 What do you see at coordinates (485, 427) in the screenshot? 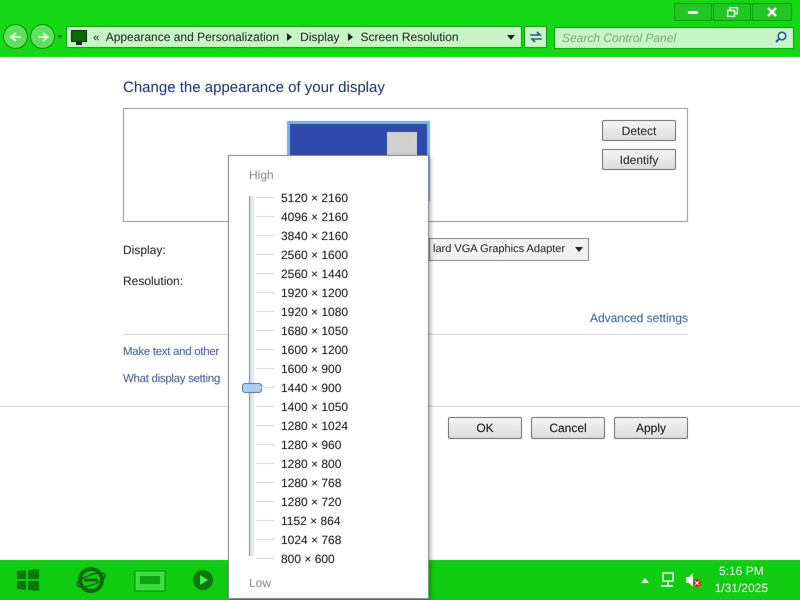
I see `dialog-button: OK` at bounding box center [485, 427].